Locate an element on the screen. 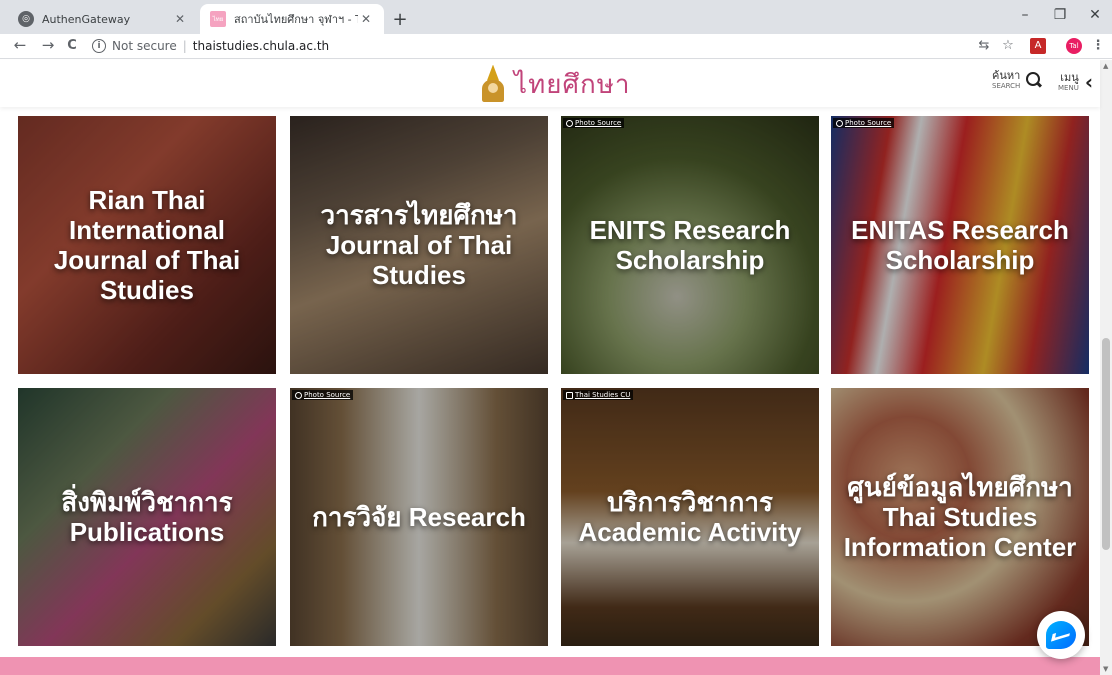 This screenshot has width=1112, height=675. tile-title: วารสารไทยศึกษา Journal of Thai Studies is located at coordinates (419, 245).